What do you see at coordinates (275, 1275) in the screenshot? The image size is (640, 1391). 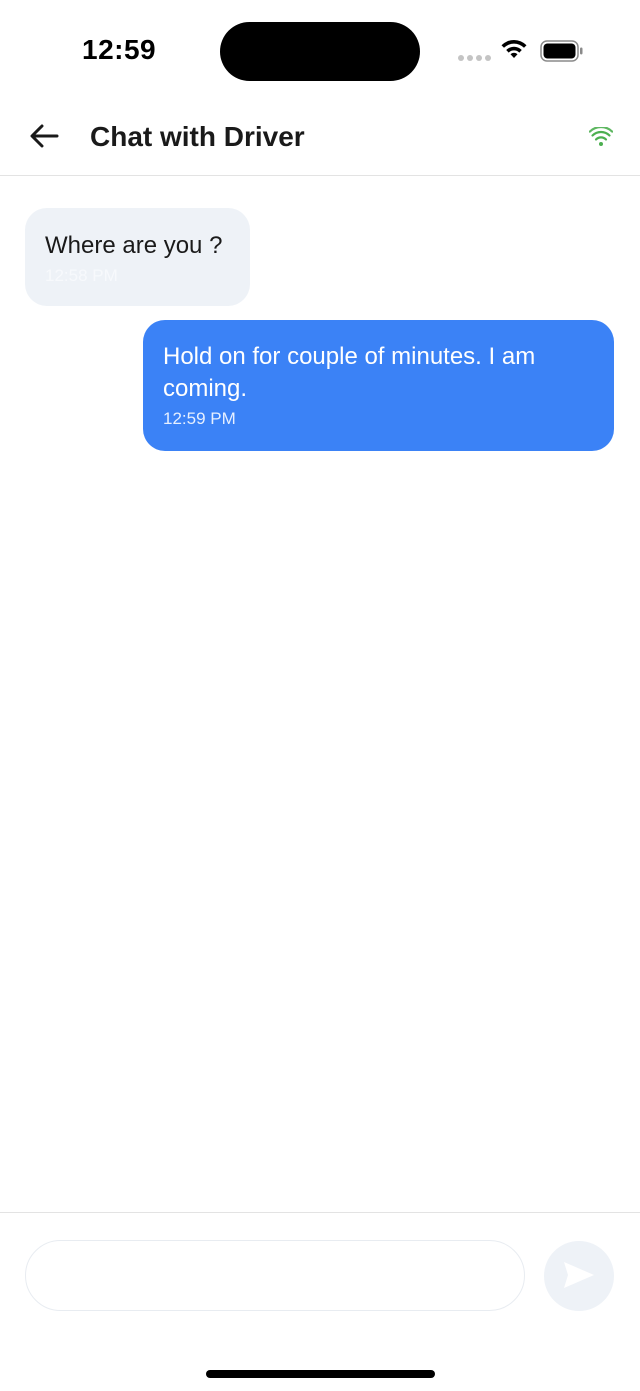 I see `message-input` at bounding box center [275, 1275].